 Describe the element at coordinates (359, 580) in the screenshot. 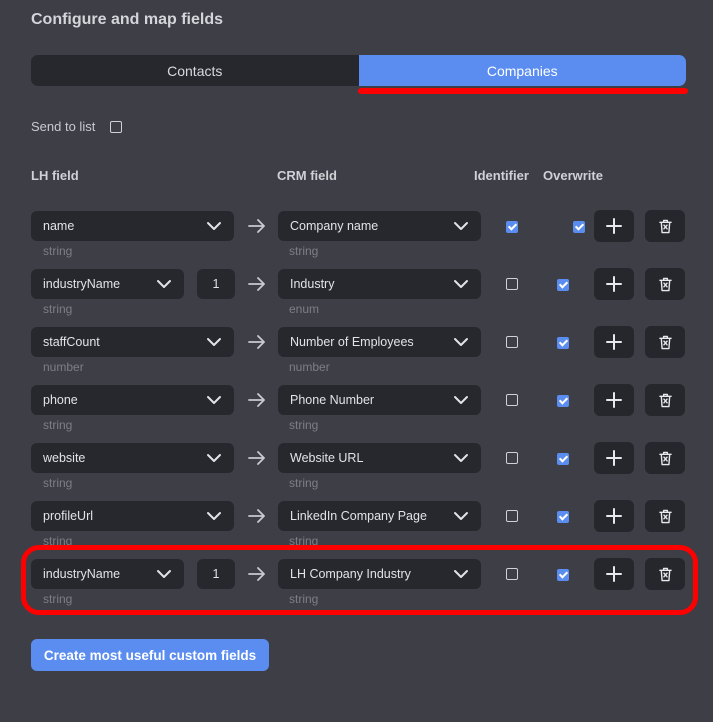

I see `annotation-highlight` at that location.